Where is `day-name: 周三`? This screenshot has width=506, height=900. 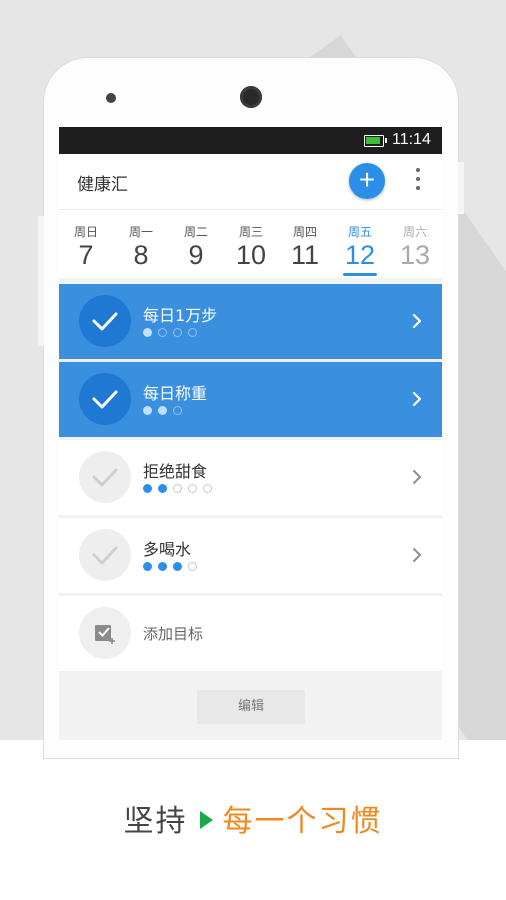
day-name: 周三 is located at coordinates (250, 232).